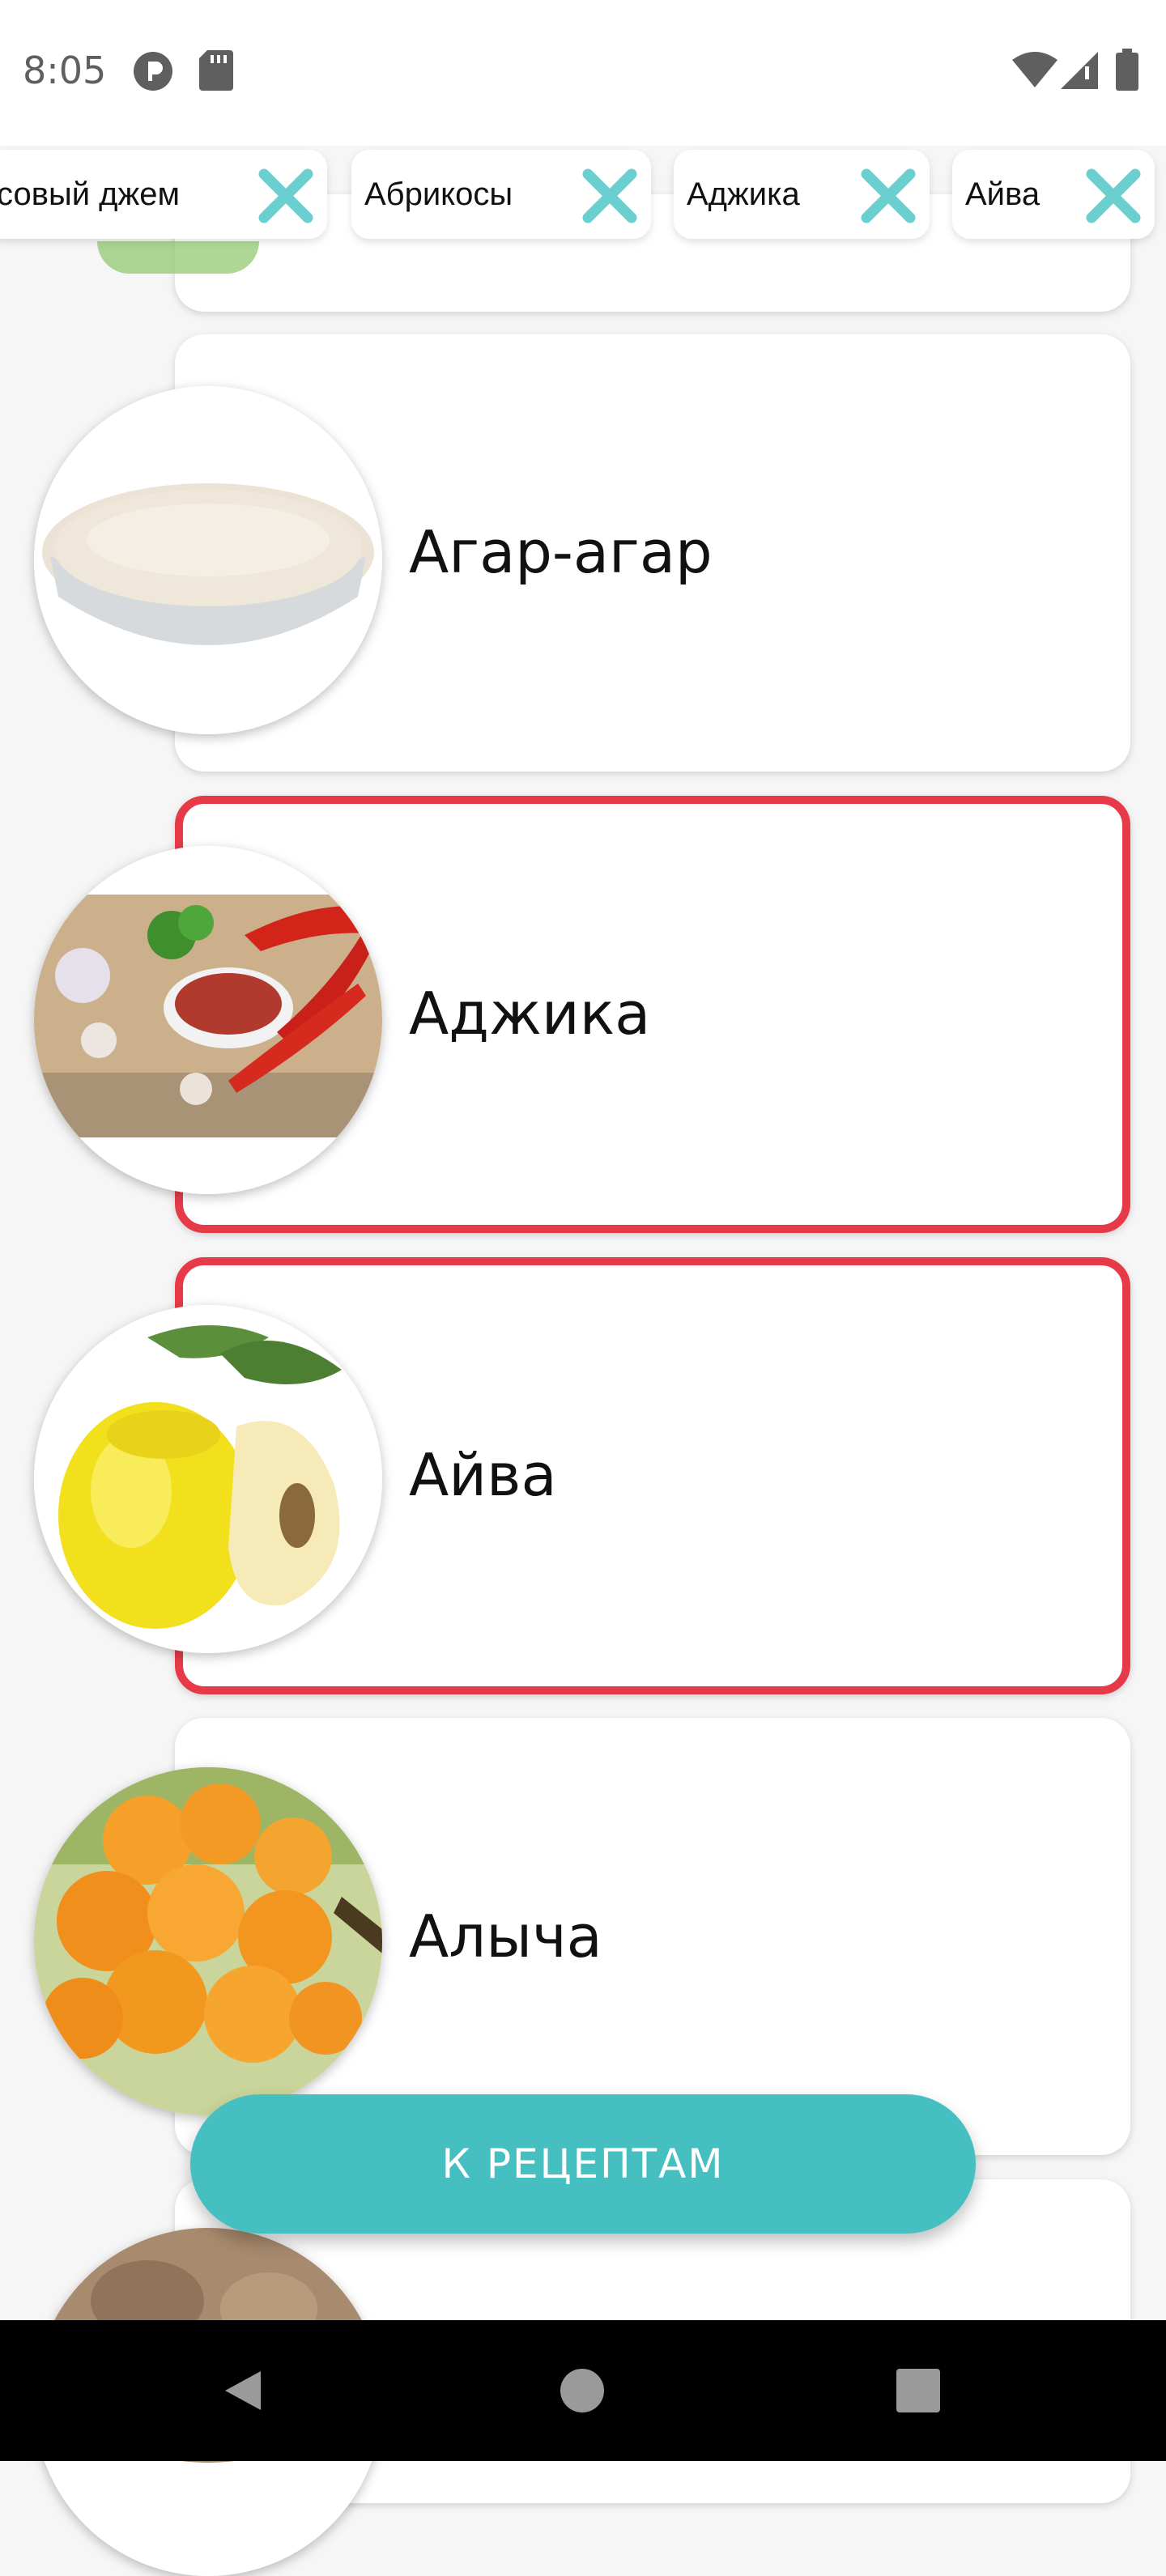  What do you see at coordinates (208, 560) in the screenshot?
I see `product-image-agar` at bounding box center [208, 560].